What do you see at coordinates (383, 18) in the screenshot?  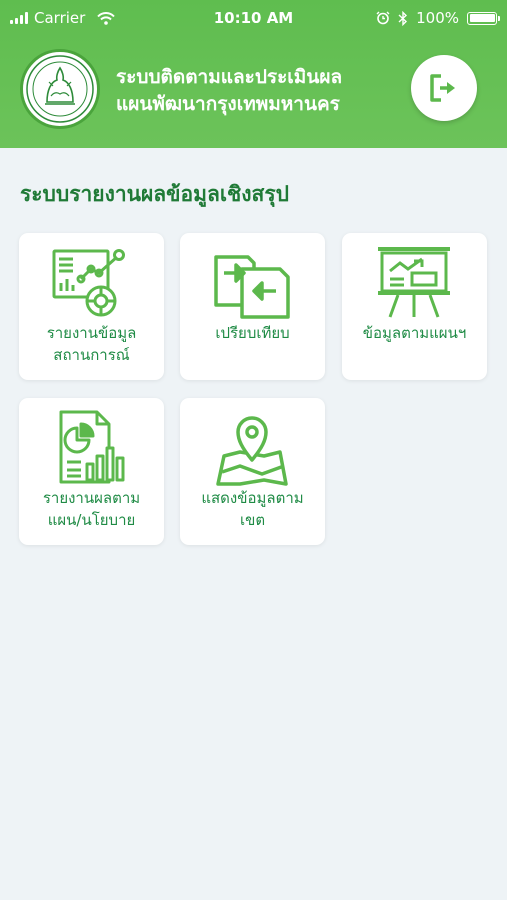 I see `alarm-icon` at bounding box center [383, 18].